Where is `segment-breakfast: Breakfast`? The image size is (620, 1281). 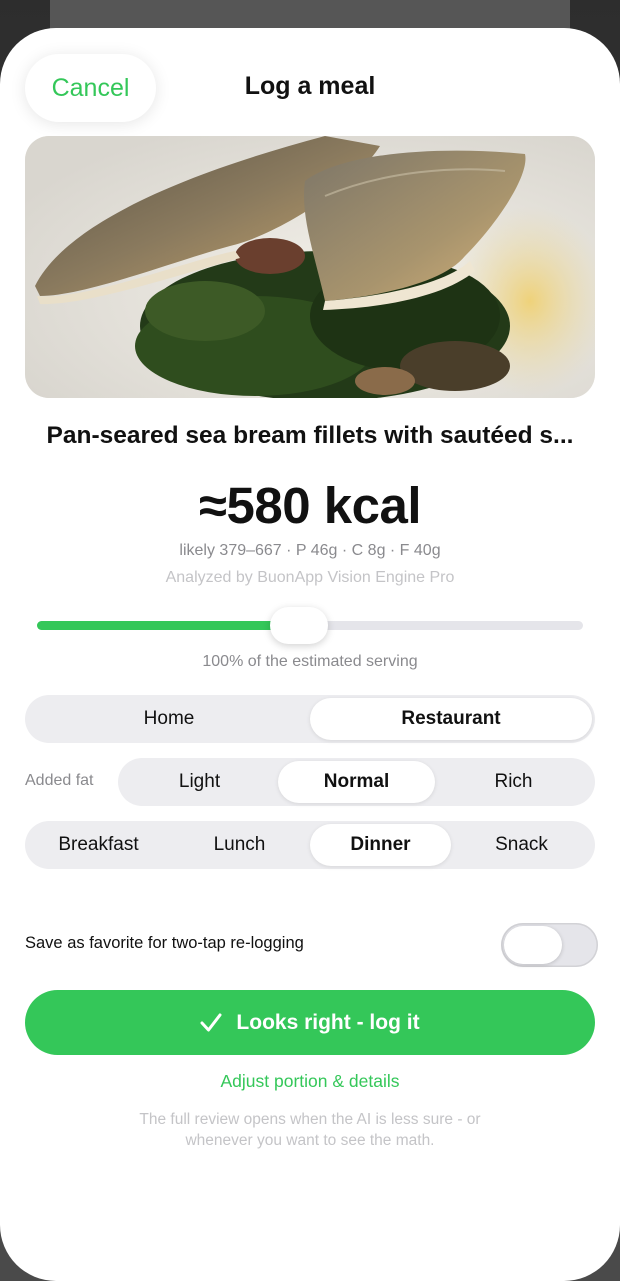 segment-breakfast: Breakfast is located at coordinates (98, 845).